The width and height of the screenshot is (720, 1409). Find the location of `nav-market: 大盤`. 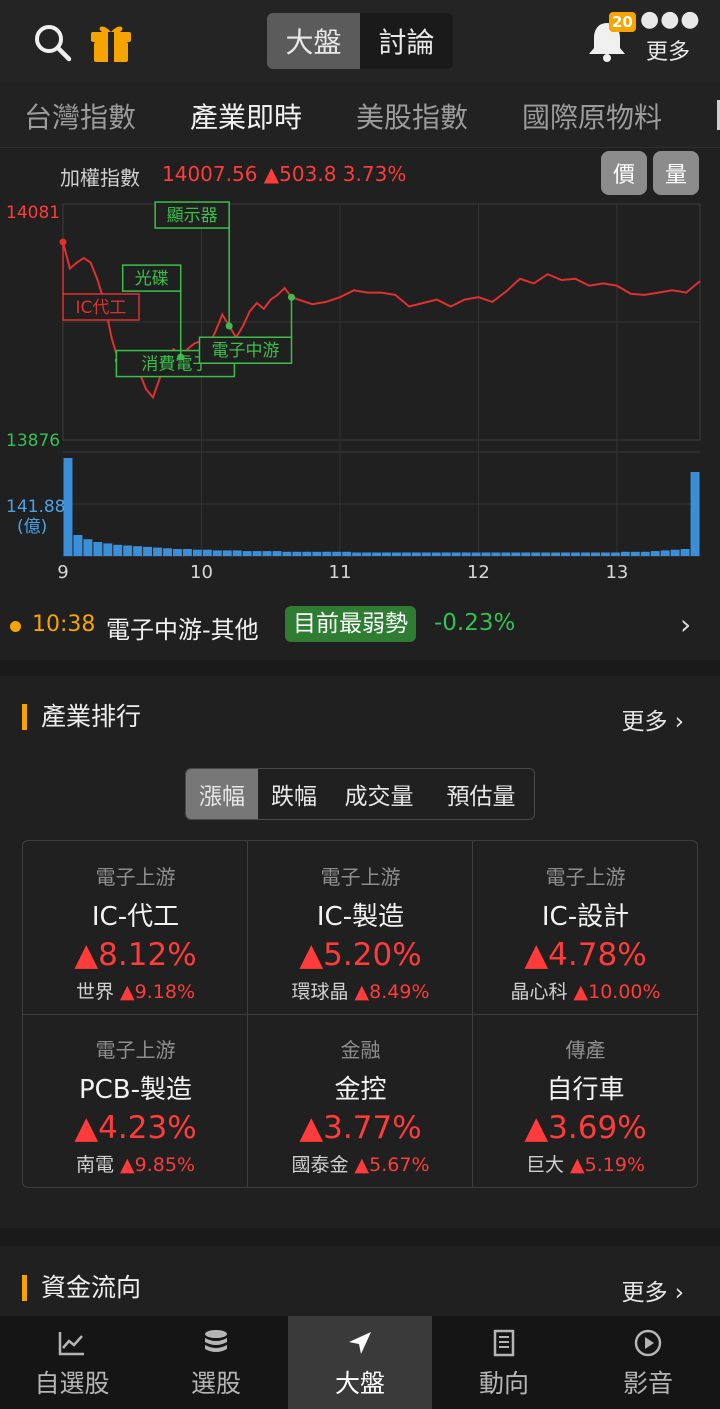

nav-market: 大盤 is located at coordinates (360, 1362).